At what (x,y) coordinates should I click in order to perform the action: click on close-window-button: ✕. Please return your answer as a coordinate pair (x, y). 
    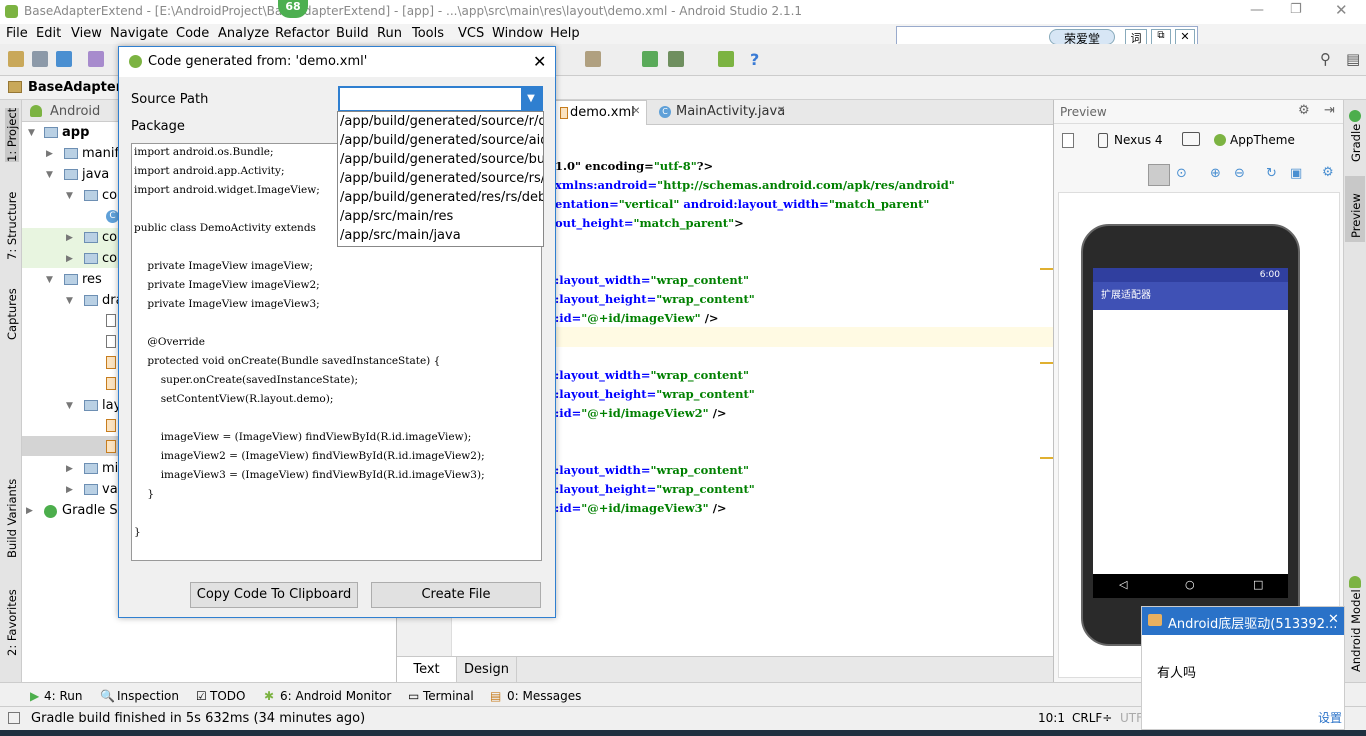
    Looking at the image, I should click on (1341, 10).